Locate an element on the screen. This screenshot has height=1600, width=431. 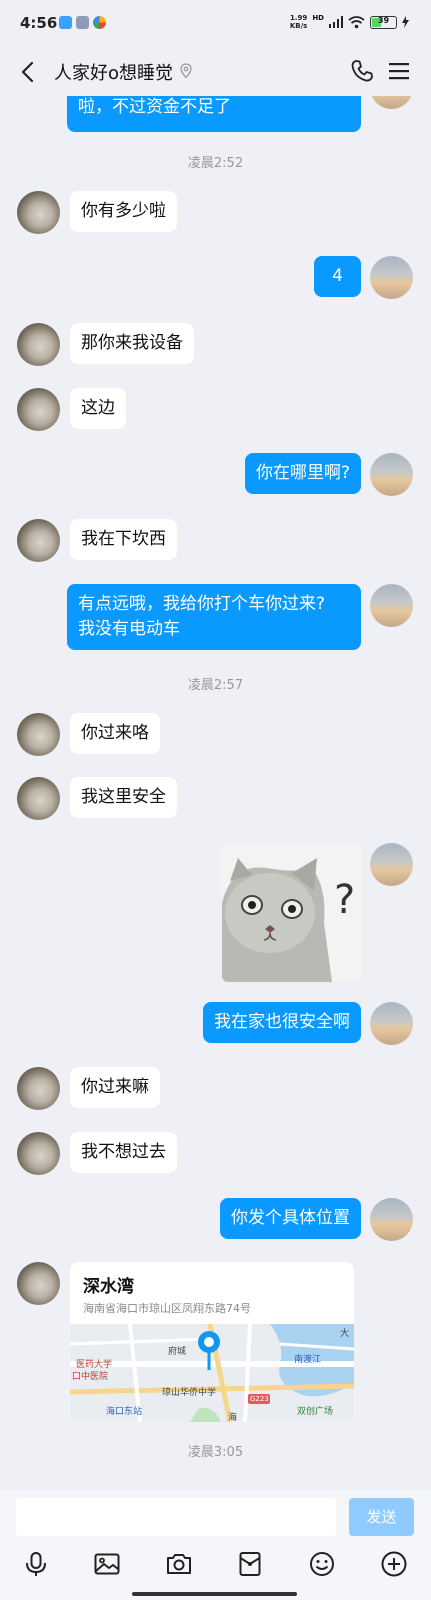
message-input is located at coordinates (176, 1517).